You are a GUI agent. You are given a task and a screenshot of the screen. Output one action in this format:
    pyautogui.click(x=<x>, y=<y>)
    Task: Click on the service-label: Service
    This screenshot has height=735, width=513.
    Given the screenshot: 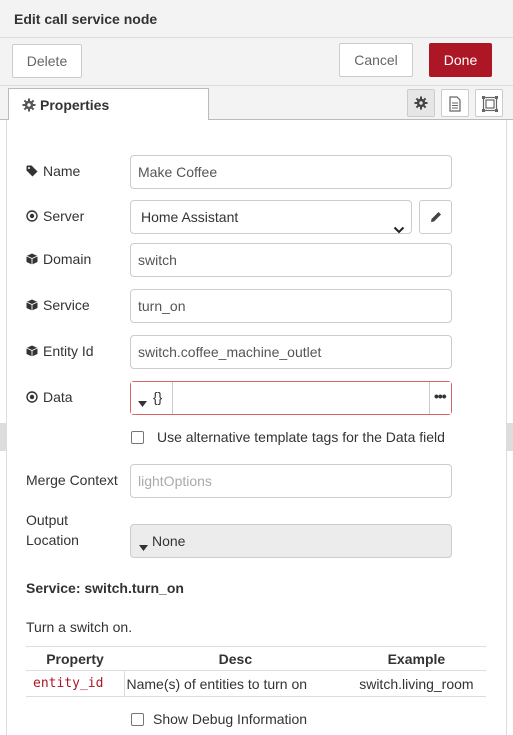 What is the action you would take?
    pyautogui.click(x=58, y=305)
    